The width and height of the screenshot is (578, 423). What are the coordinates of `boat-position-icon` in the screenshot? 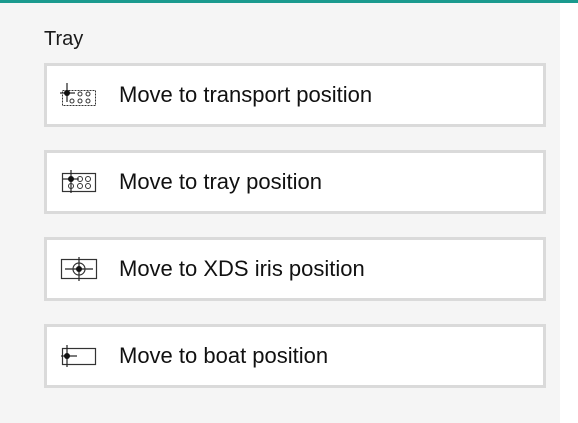 It's located at (79, 356).